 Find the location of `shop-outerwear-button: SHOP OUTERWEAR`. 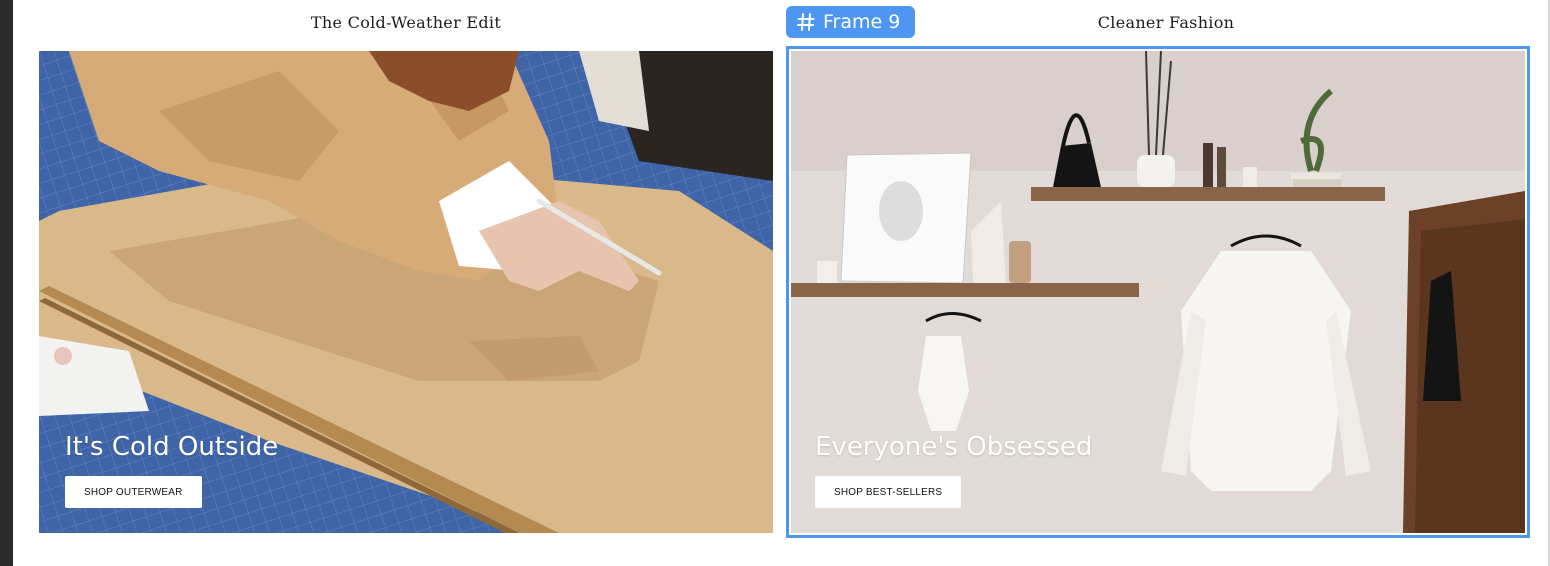

shop-outerwear-button: SHOP OUTERWEAR is located at coordinates (133, 492).